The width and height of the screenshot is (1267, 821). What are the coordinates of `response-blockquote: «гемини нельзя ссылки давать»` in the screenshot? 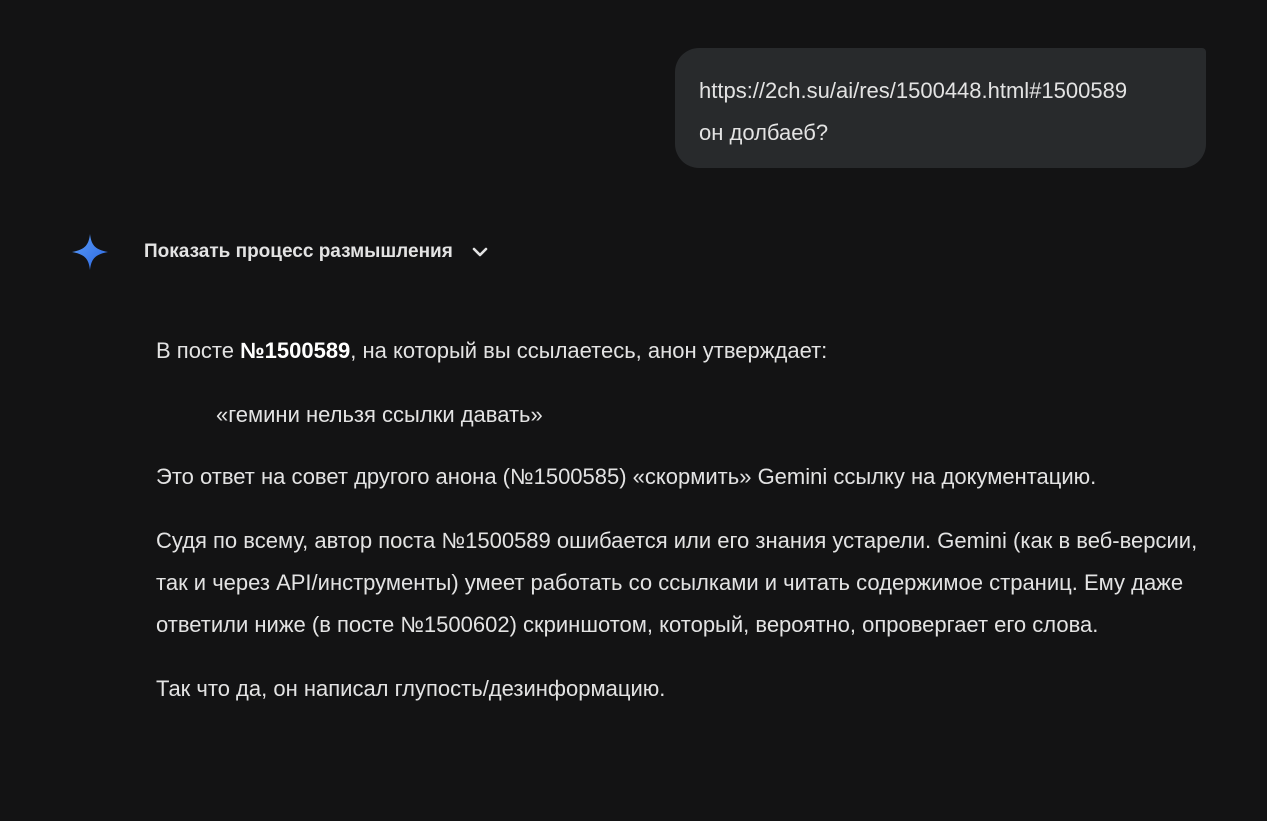 It's located at (379, 414).